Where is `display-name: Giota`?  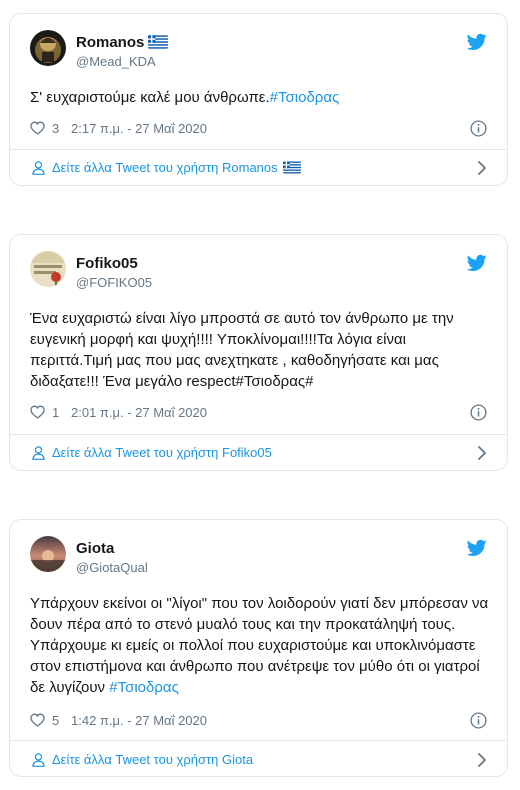 display-name: Giota is located at coordinates (95, 548).